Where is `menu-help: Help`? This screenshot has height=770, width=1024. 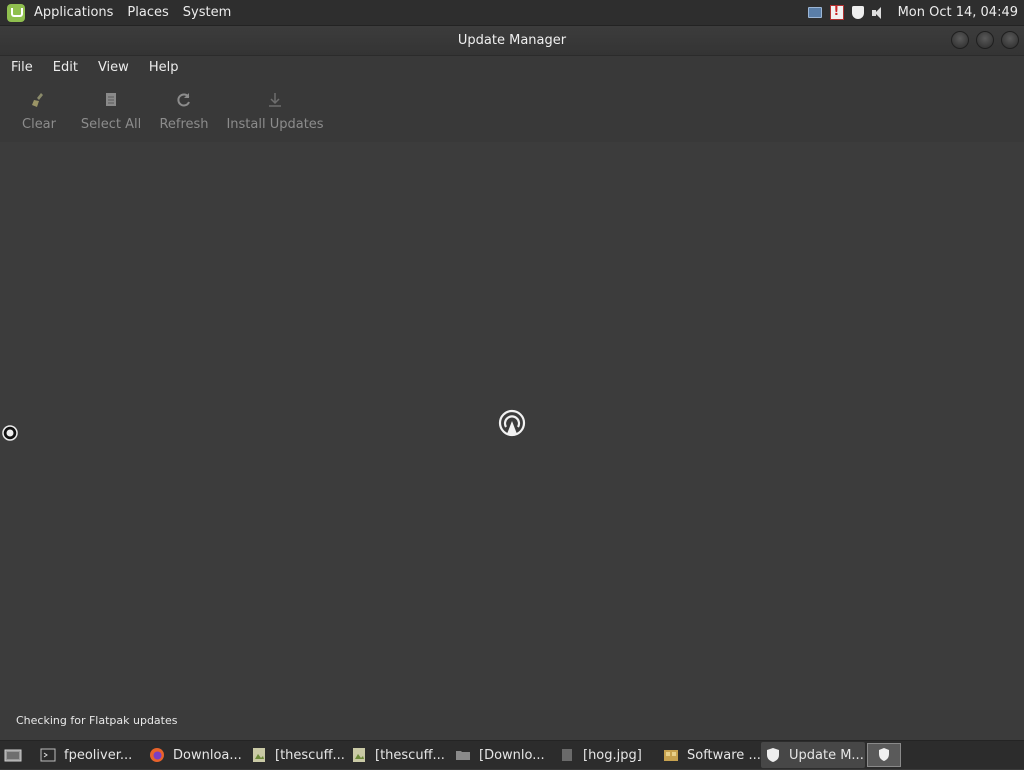
menu-help: Help is located at coordinates (164, 68).